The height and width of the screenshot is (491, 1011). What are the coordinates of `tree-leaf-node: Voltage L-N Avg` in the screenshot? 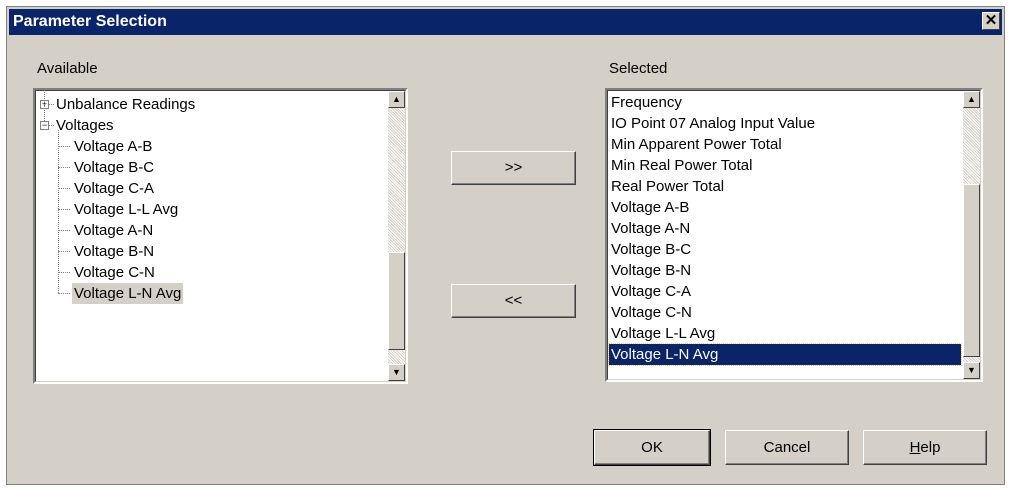 It's located at (128, 293).